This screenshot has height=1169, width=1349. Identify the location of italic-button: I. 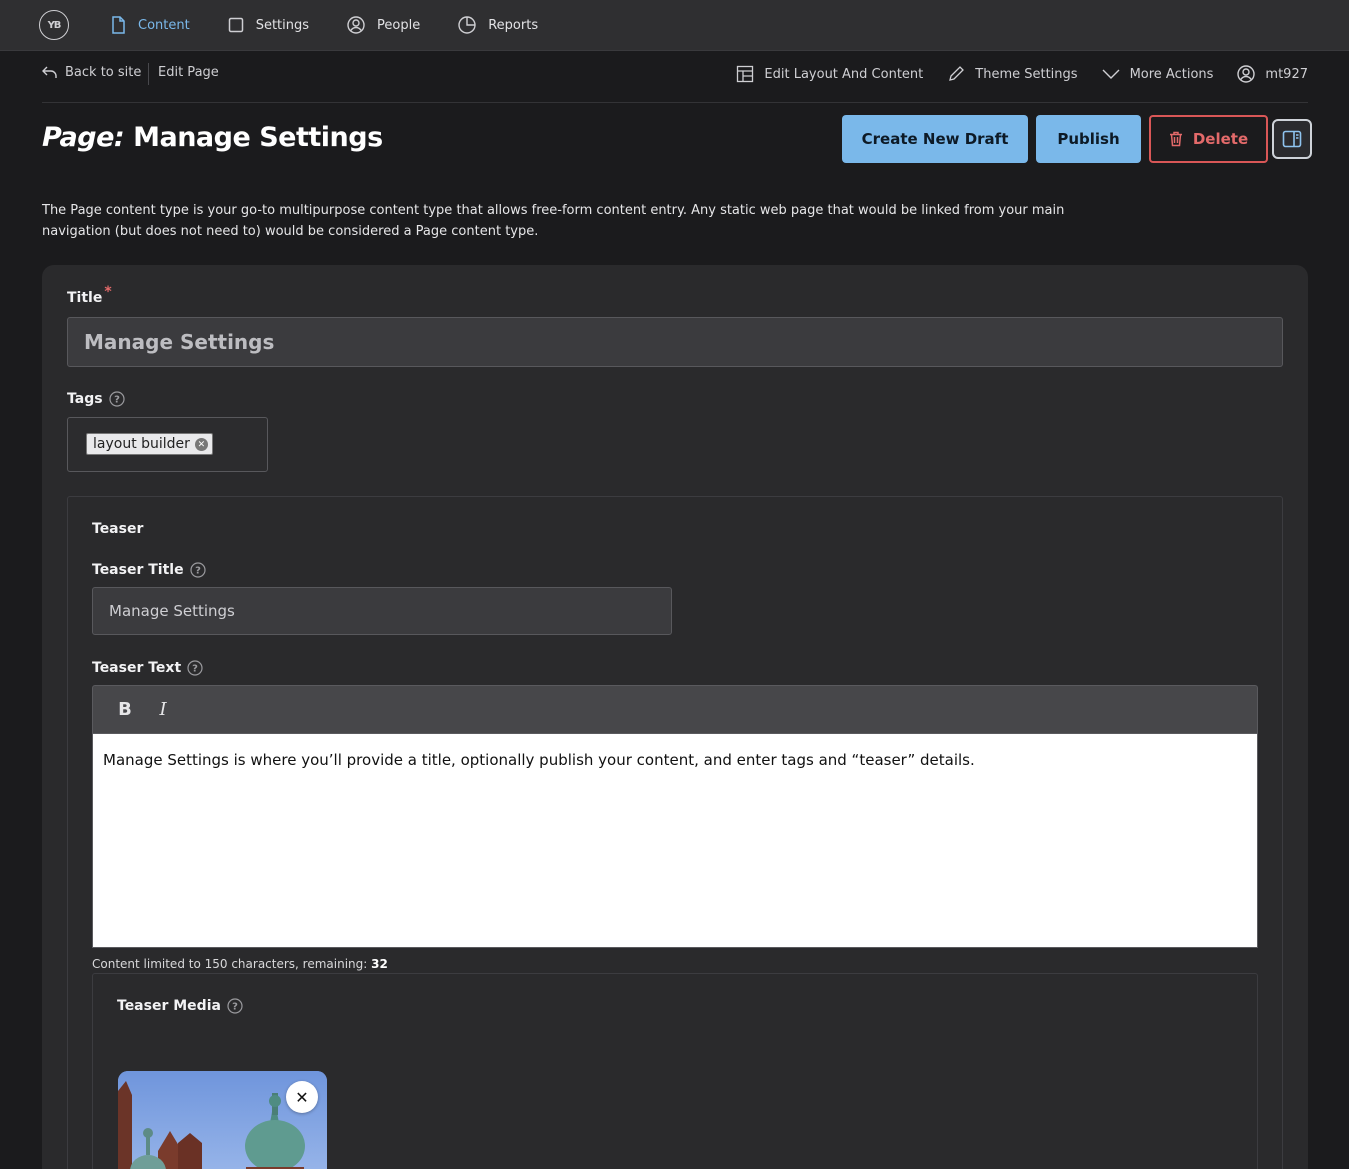
(163, 710).